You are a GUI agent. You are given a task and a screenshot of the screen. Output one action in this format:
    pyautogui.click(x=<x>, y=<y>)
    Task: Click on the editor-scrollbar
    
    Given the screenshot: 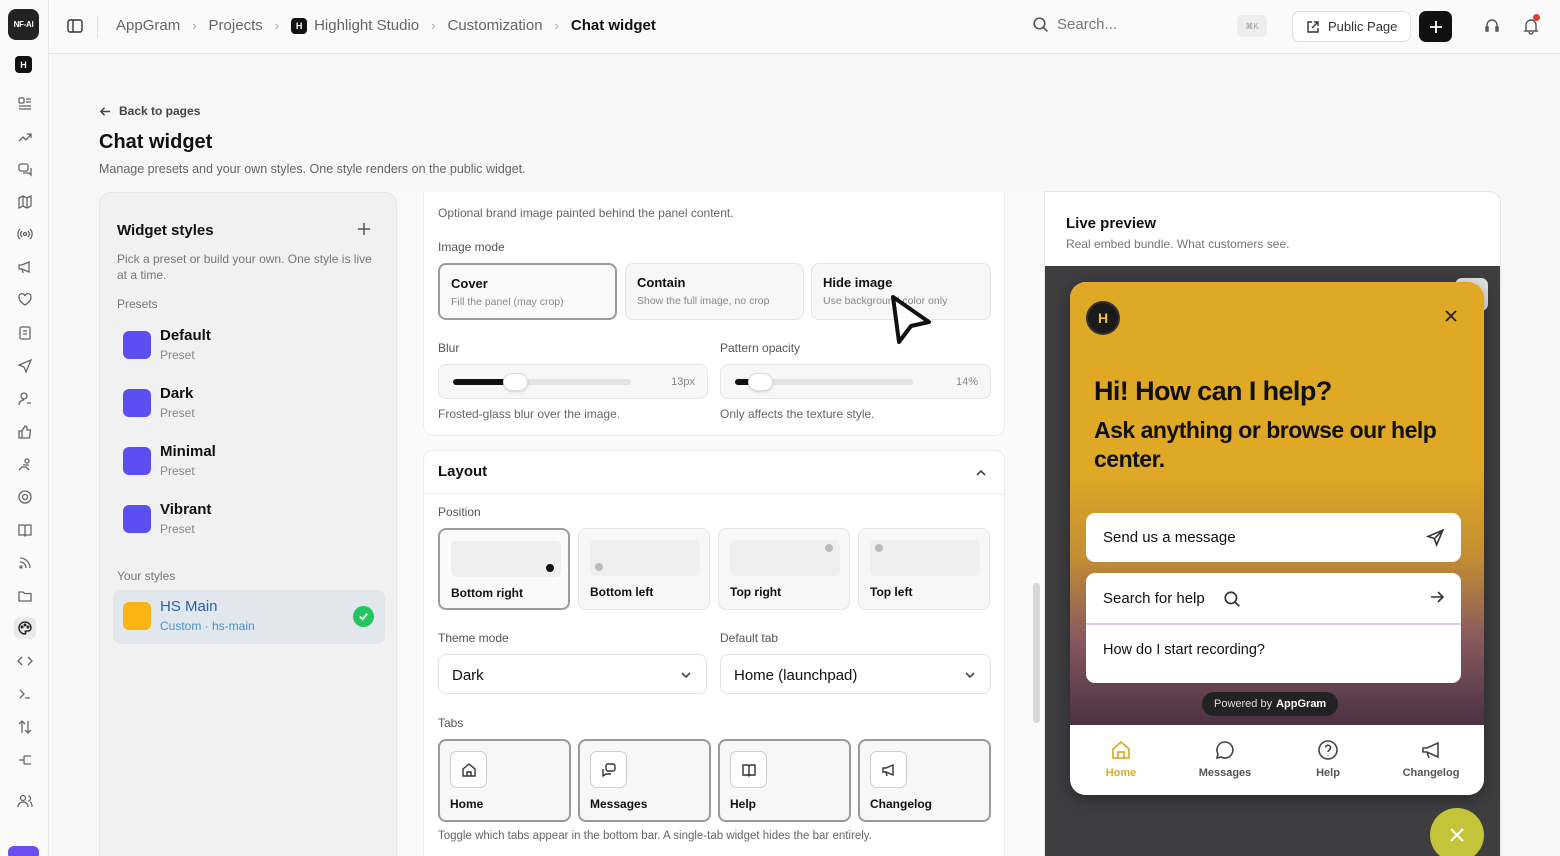 What is the action you would take?
    pyautogui.click(x=1036, y=653)
    